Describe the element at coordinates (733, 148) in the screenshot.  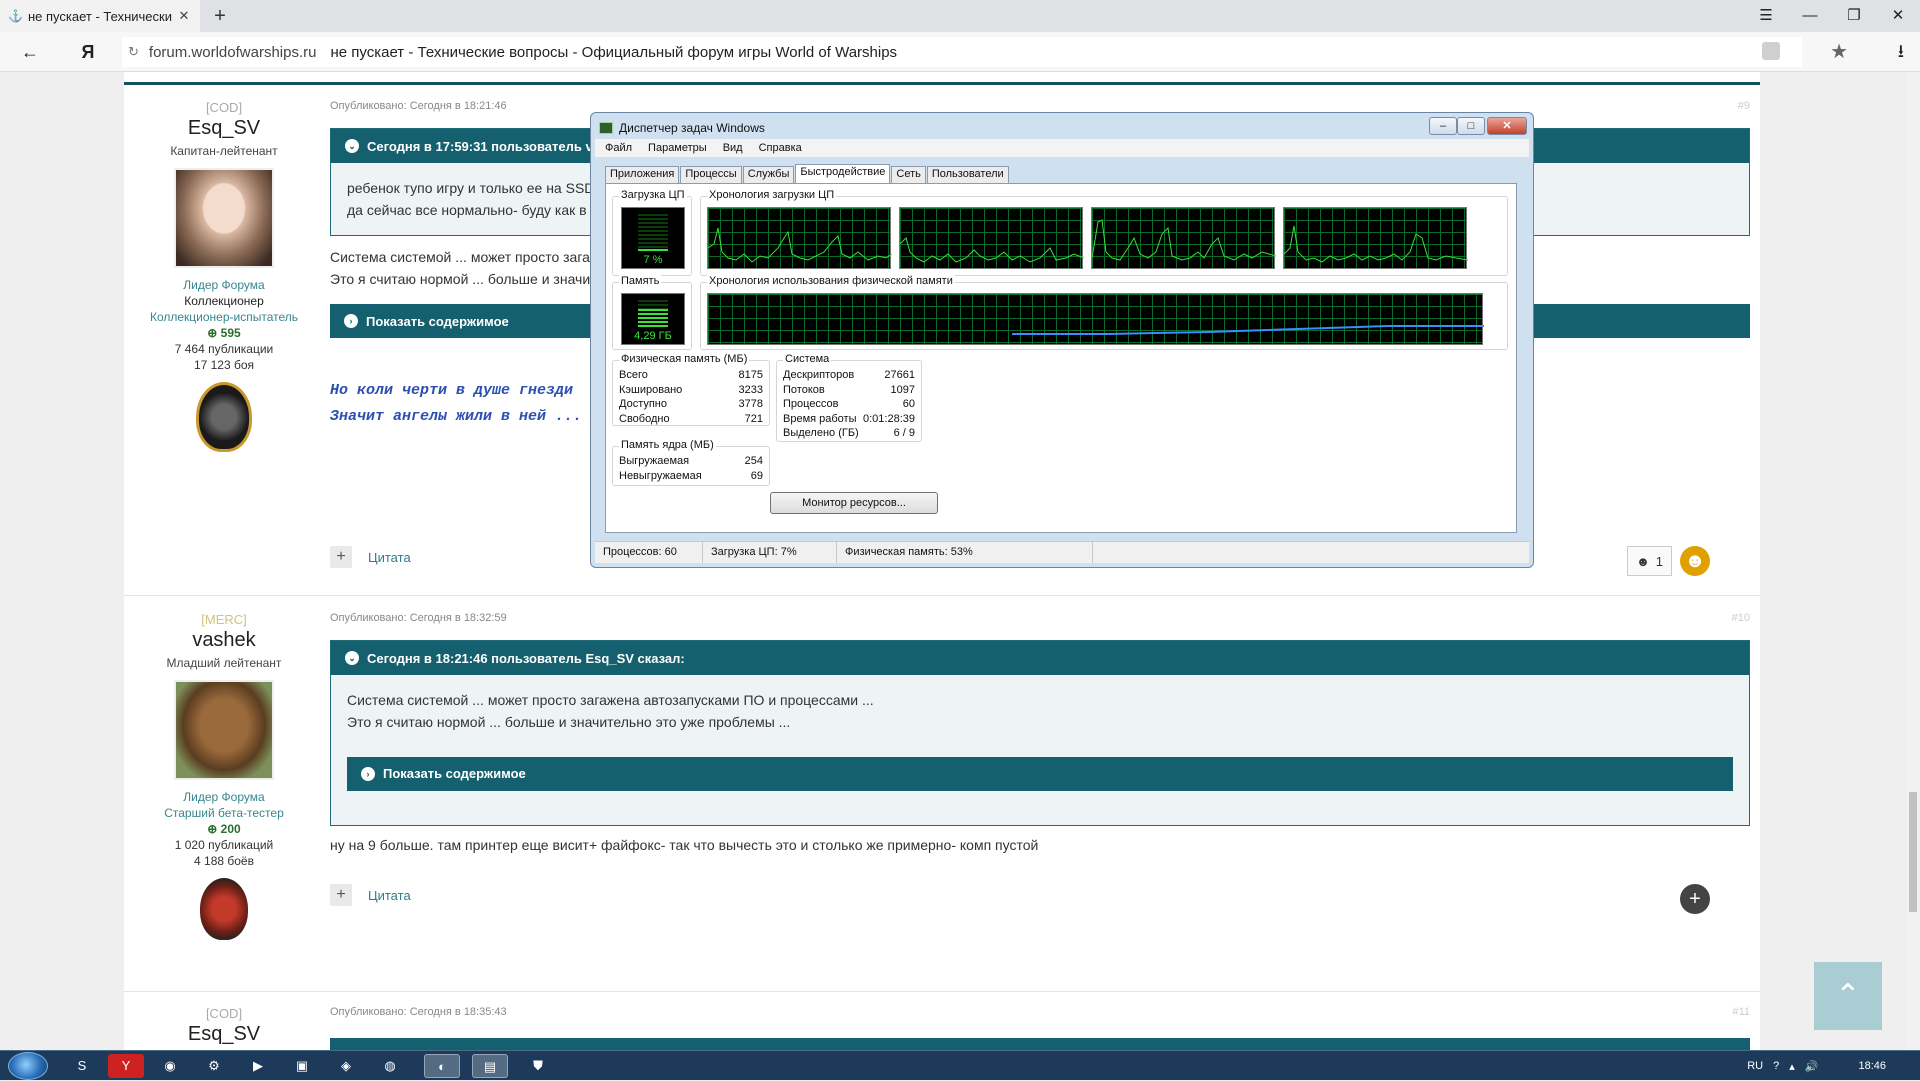
I see `menu-view: Вид` at that location.